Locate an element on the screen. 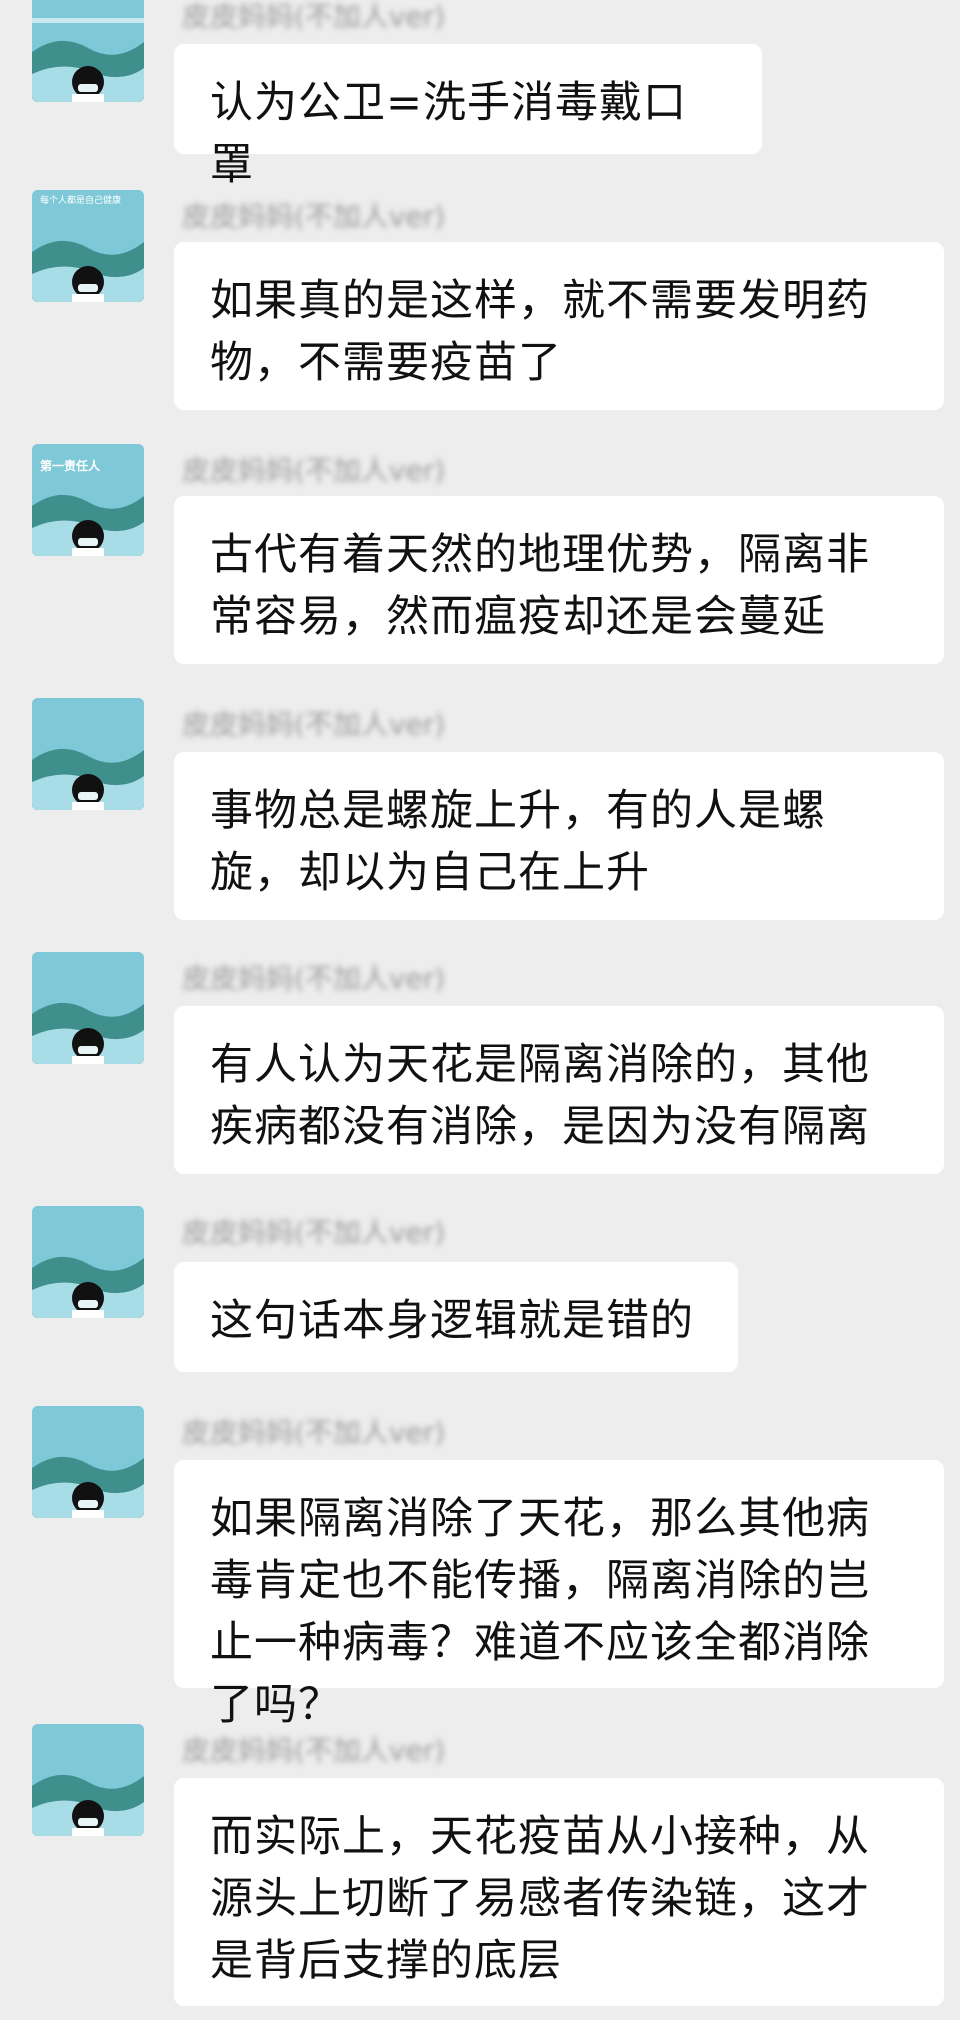  avatar-badge-line2: 第一责任人 is located at coordinates (70, 465).